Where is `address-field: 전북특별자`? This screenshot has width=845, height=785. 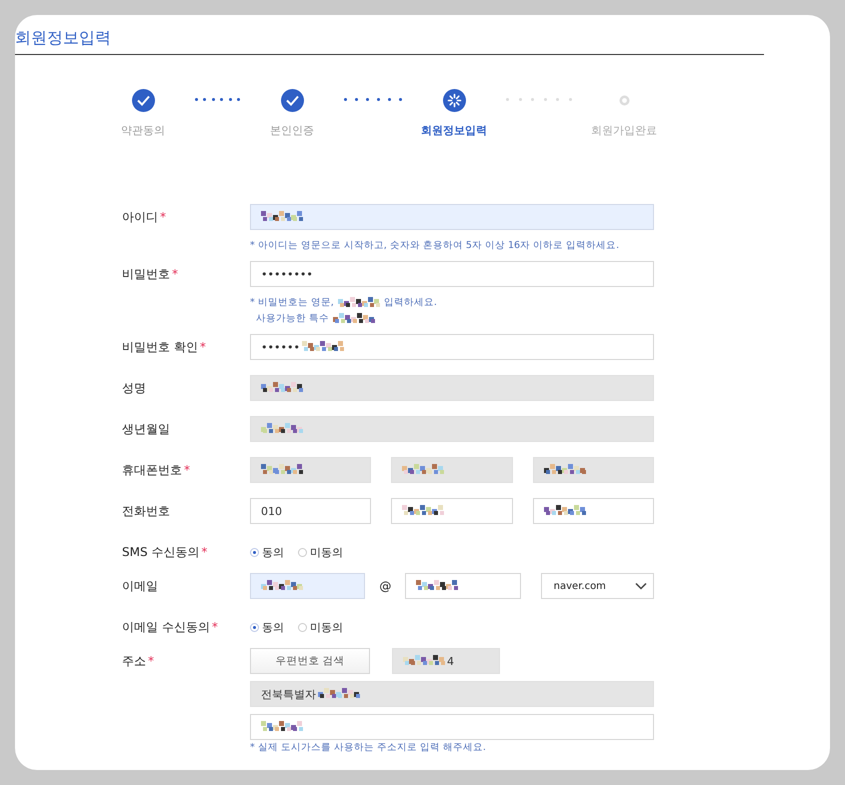 address-field: 전북특별자 is located at coordinates (452, 694).